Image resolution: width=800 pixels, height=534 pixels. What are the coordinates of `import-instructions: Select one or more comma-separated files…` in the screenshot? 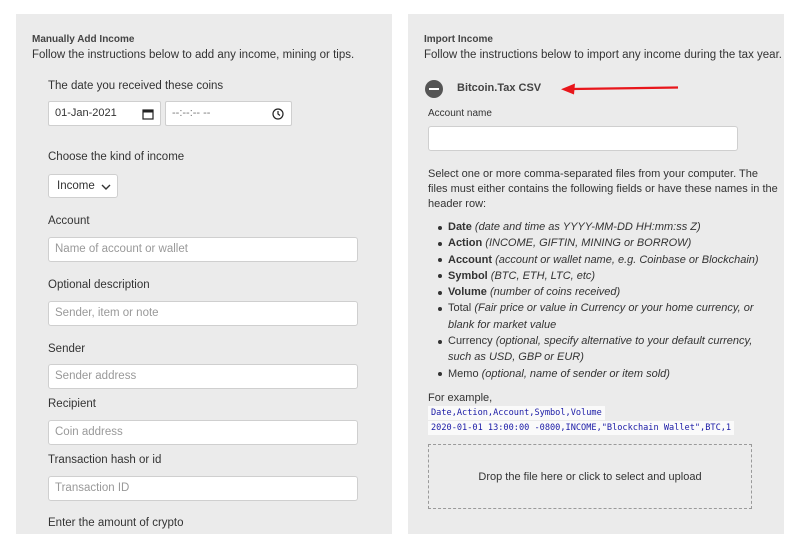 It's located at (603, 189).